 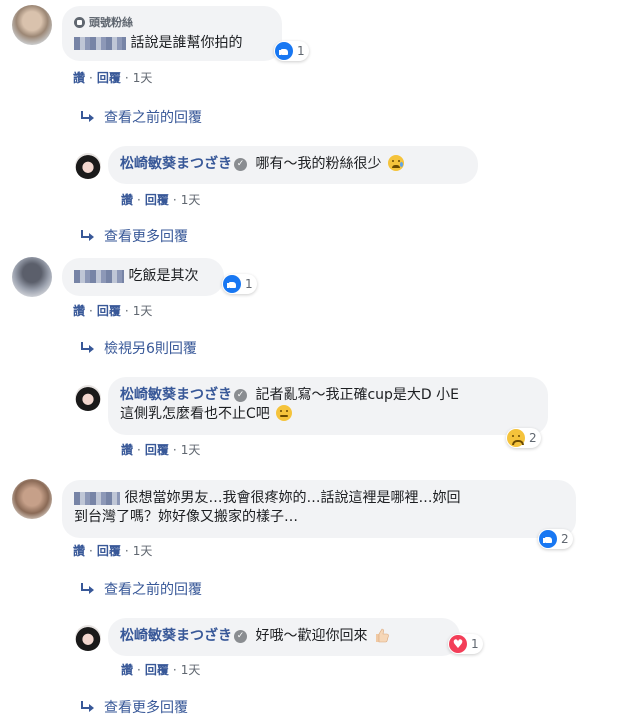 What do you see at coordinates (172, 22) in the screenshot?
I see `top-fan-badge: 頭號粉絲` at bounding box center [172, 22].